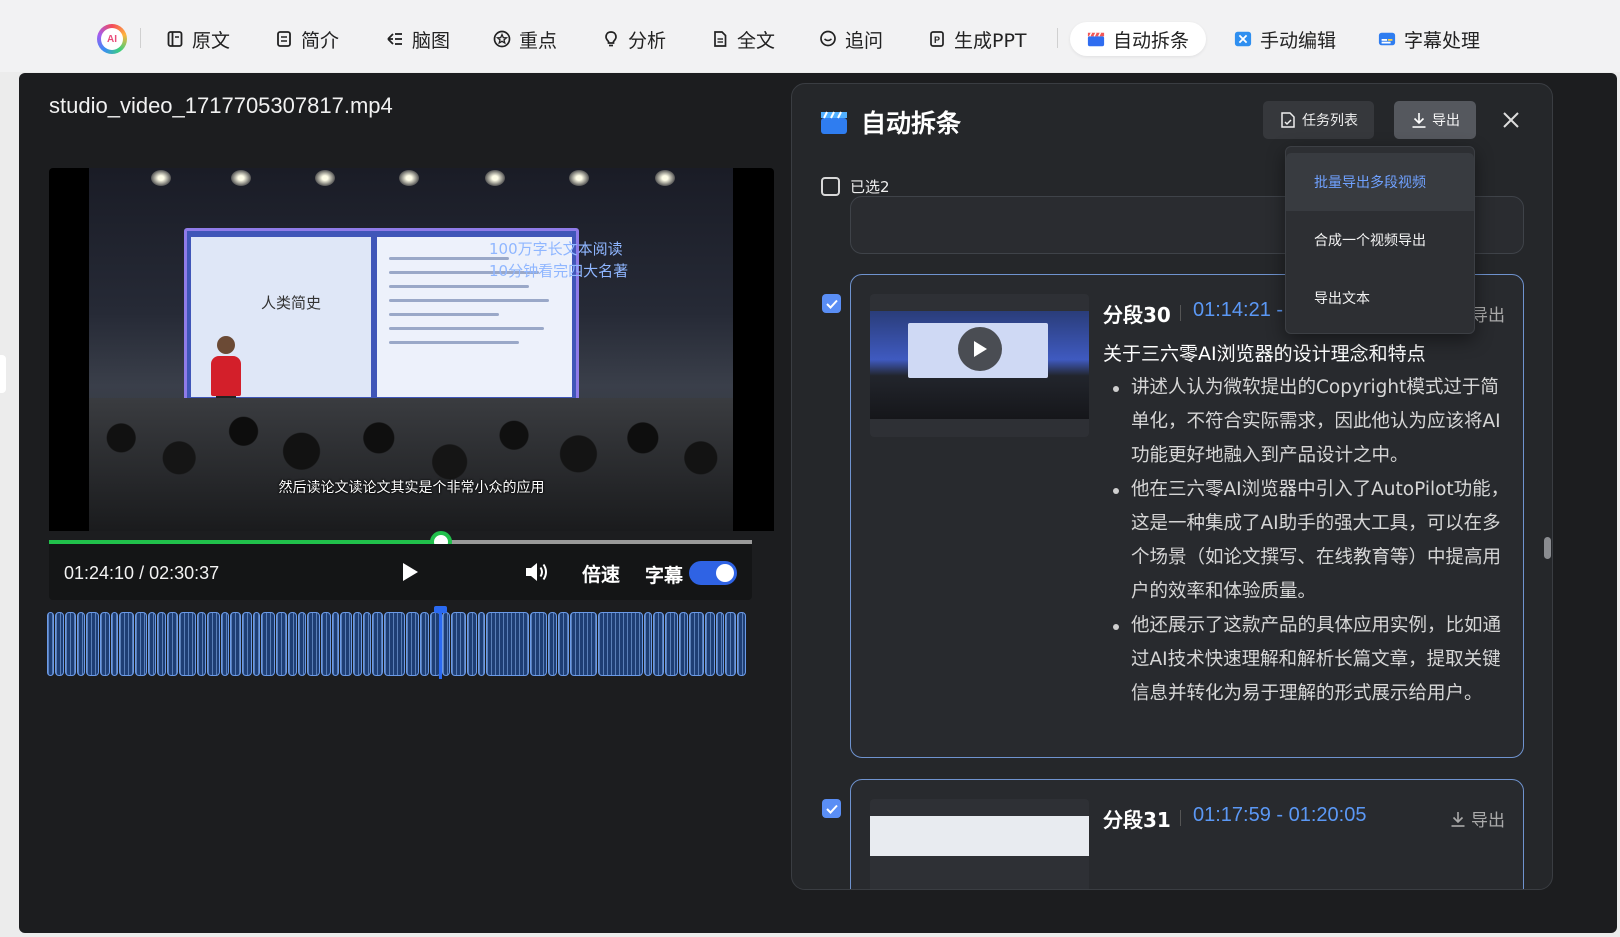  I want to click on task-list-label: 任务列表, so click(1330, 121).